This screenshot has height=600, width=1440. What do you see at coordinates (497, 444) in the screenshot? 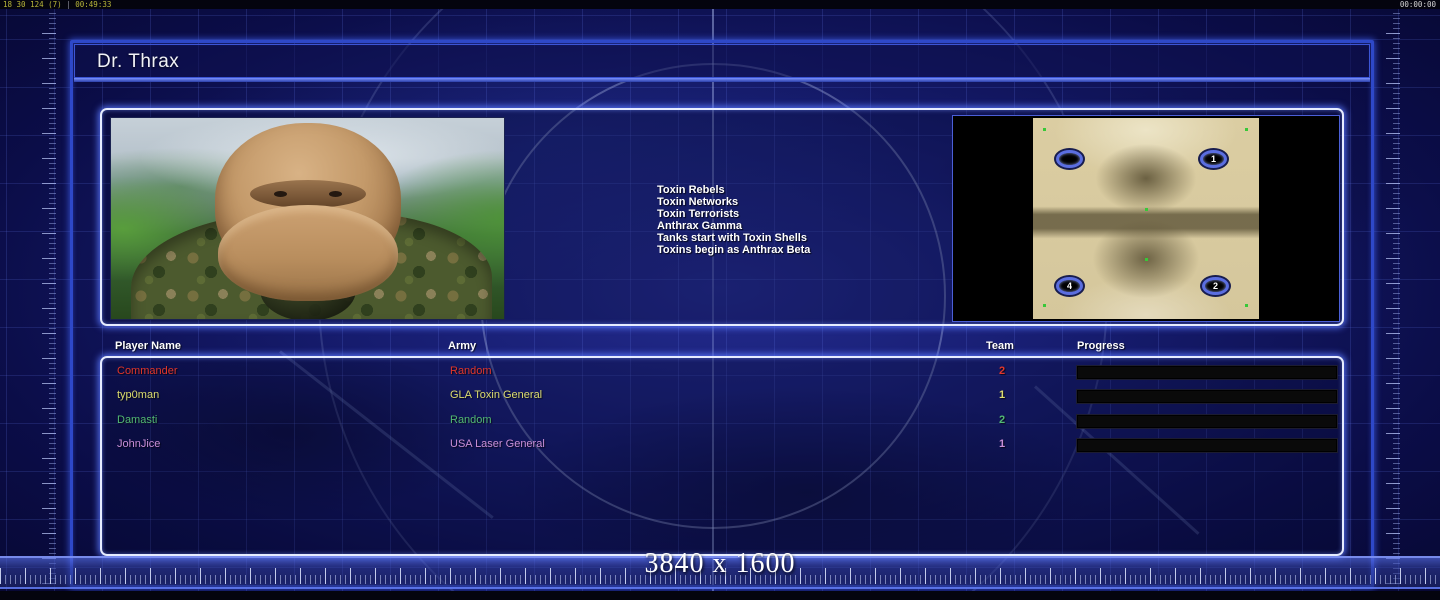
I see `player-army: USA Laser General` at bounding box center [497, 444].